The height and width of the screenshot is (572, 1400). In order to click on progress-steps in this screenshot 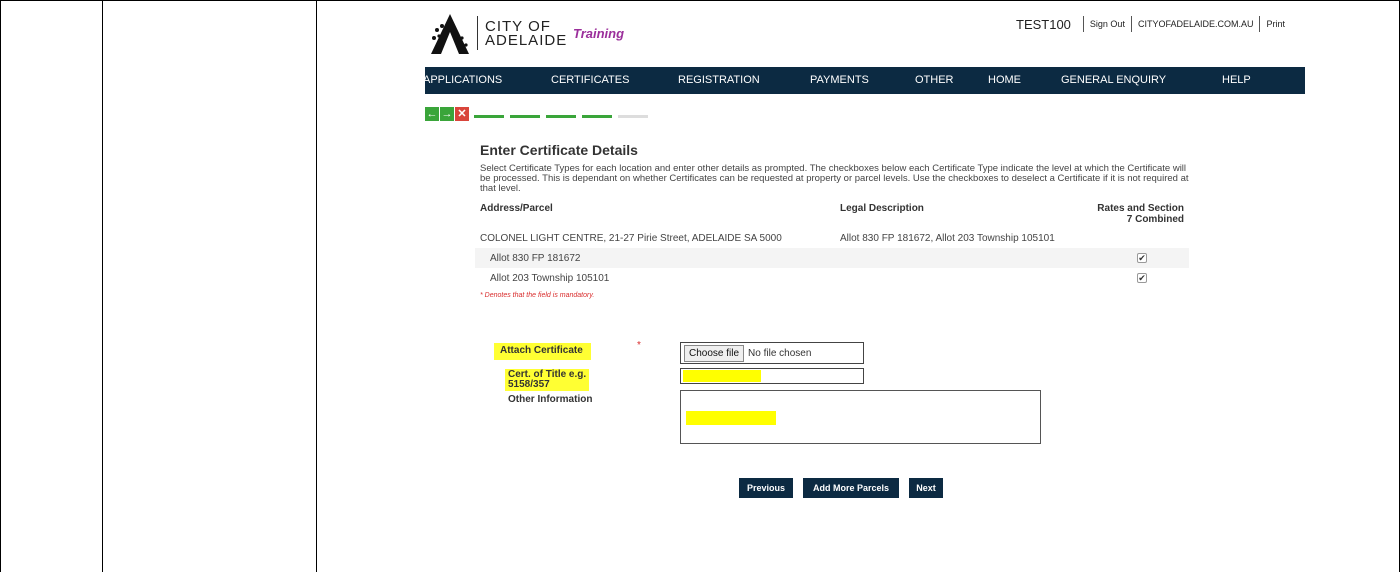, I will do `click(564, 116)`.